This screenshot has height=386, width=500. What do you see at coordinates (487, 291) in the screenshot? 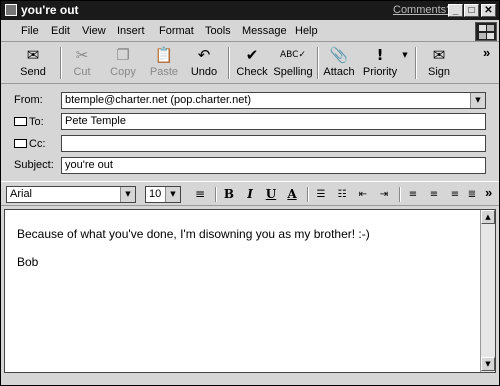
I see `vertical-scrollbar: ▲ ▼` at bounding box center [487, 291].